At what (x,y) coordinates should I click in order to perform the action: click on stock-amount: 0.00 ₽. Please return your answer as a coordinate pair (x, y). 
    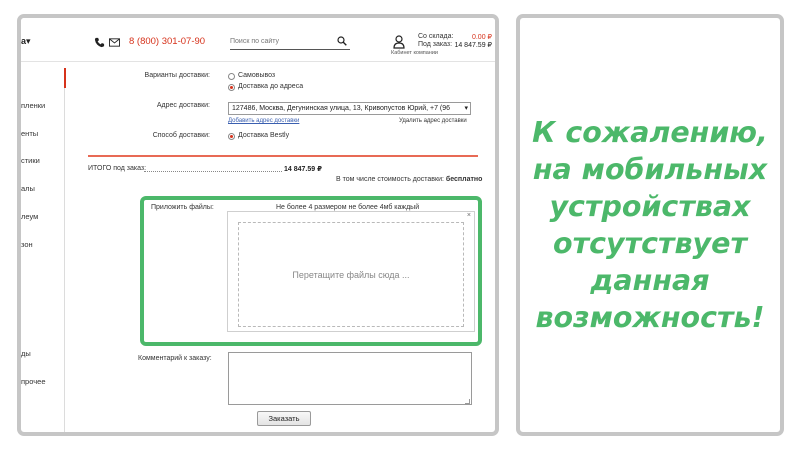
    Looking at the image, I should click on (481, 37).